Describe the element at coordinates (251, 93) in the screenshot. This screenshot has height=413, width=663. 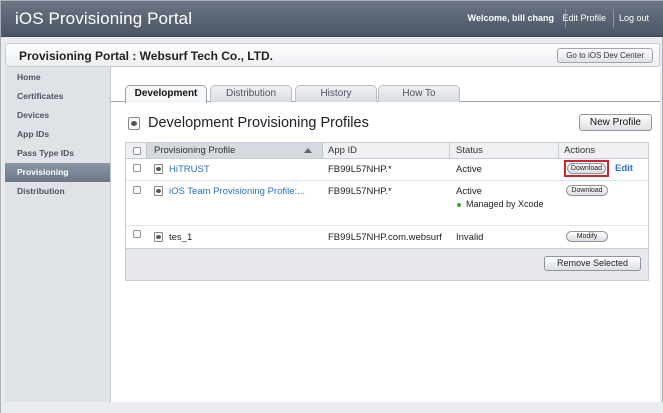
I see `tab-distribution: Distribution` at that location.